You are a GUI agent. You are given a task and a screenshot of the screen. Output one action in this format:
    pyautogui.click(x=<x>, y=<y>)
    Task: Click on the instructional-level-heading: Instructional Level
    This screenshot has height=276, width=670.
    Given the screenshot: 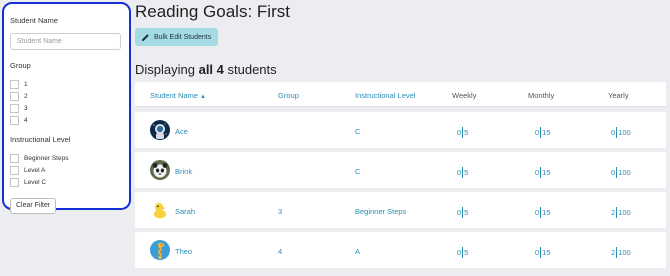 What is the action you would take?
    pyautogui.click(x=40, y=139)
    